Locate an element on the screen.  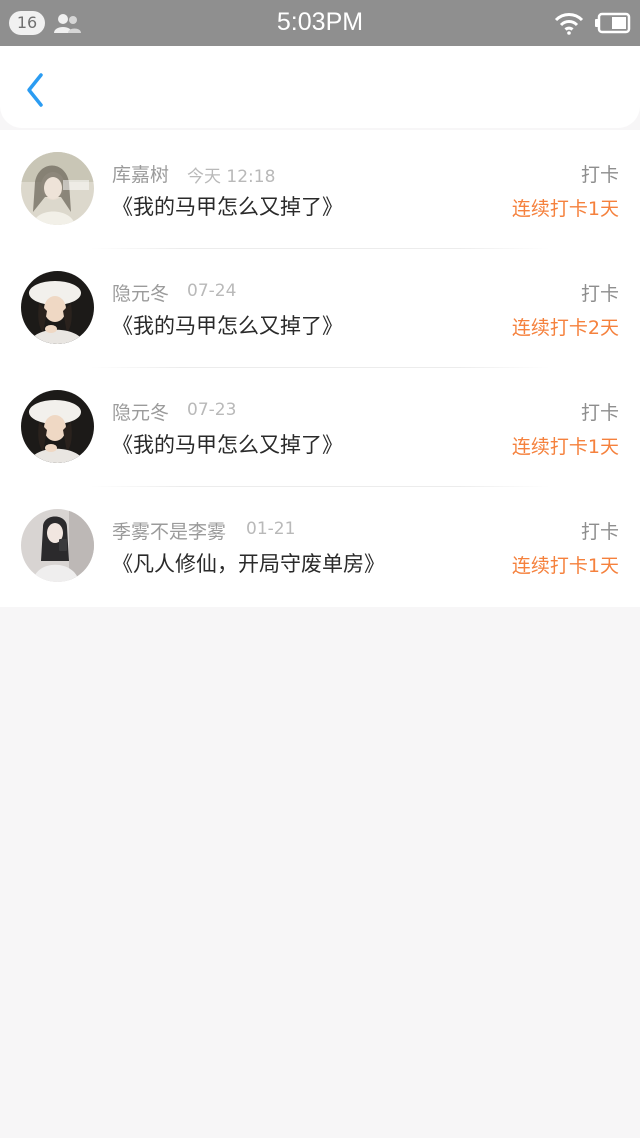
battery-icon is located at coordinates (613, 23).